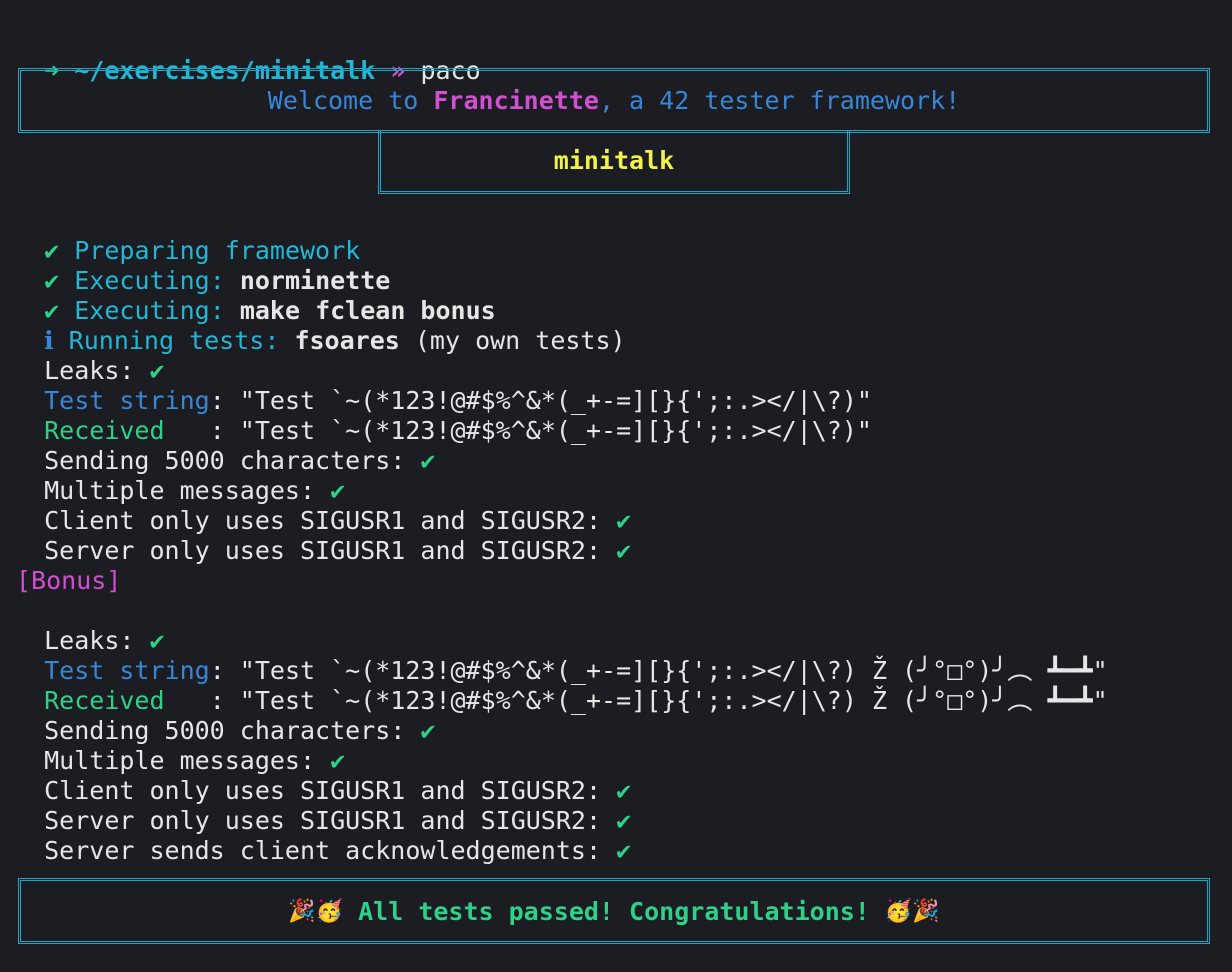  Describe the element at coordinates (89, 355) in the screenshot. I see `mandatory-leaks: Leaks: ✔` at that location.